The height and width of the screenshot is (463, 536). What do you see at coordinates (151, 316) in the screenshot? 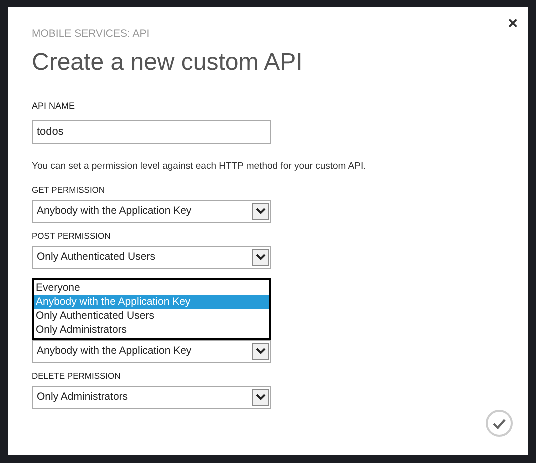
I see `dropdown-option: Only Authenticated Users` at bounding box center [151, 316].